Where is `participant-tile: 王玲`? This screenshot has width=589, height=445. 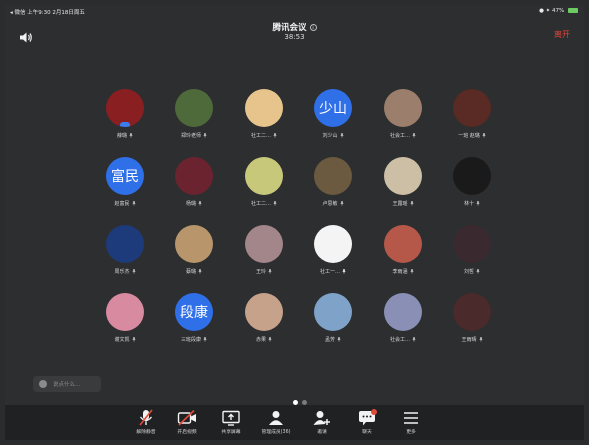 participant-tile: 王玲 is located at coordinates (264, 257).